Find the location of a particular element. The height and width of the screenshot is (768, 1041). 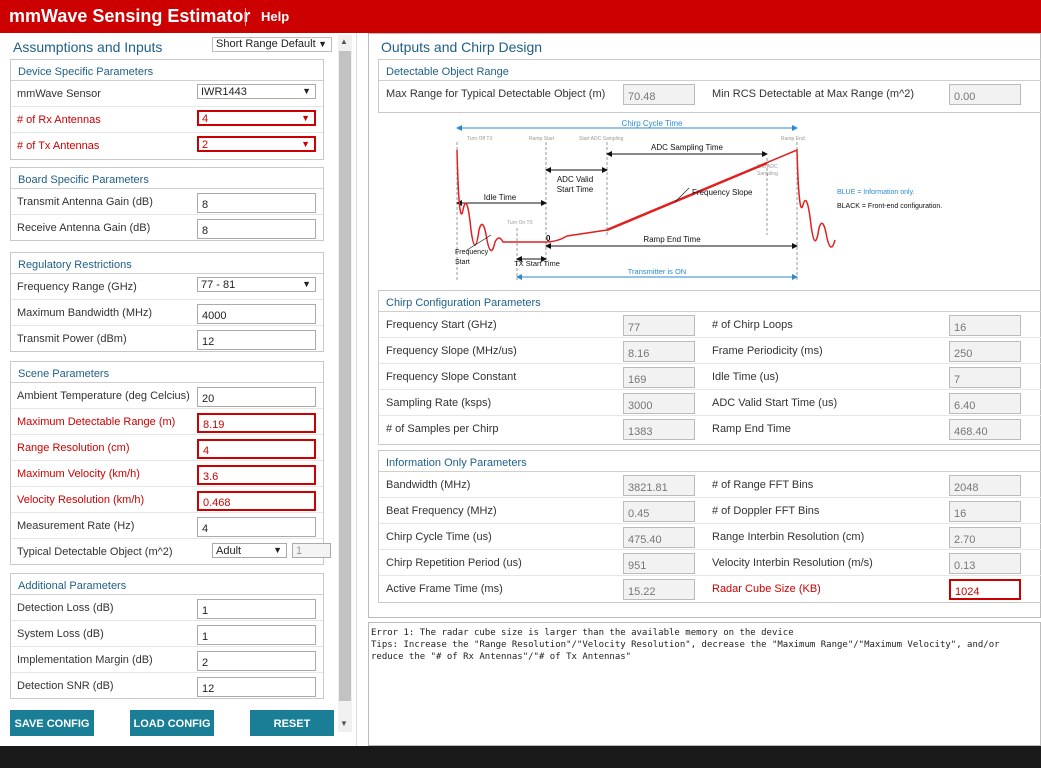

output-value: 0.45 is located at coordinates (659, 511).